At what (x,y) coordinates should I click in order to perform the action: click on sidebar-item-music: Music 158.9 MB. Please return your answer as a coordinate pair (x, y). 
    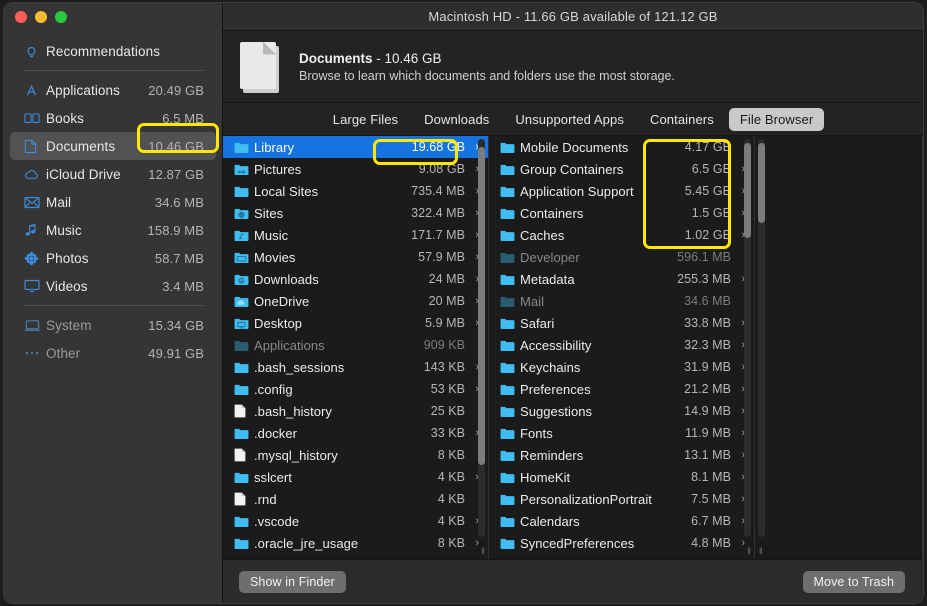
    Looking at the image, I should click on (113, 230).